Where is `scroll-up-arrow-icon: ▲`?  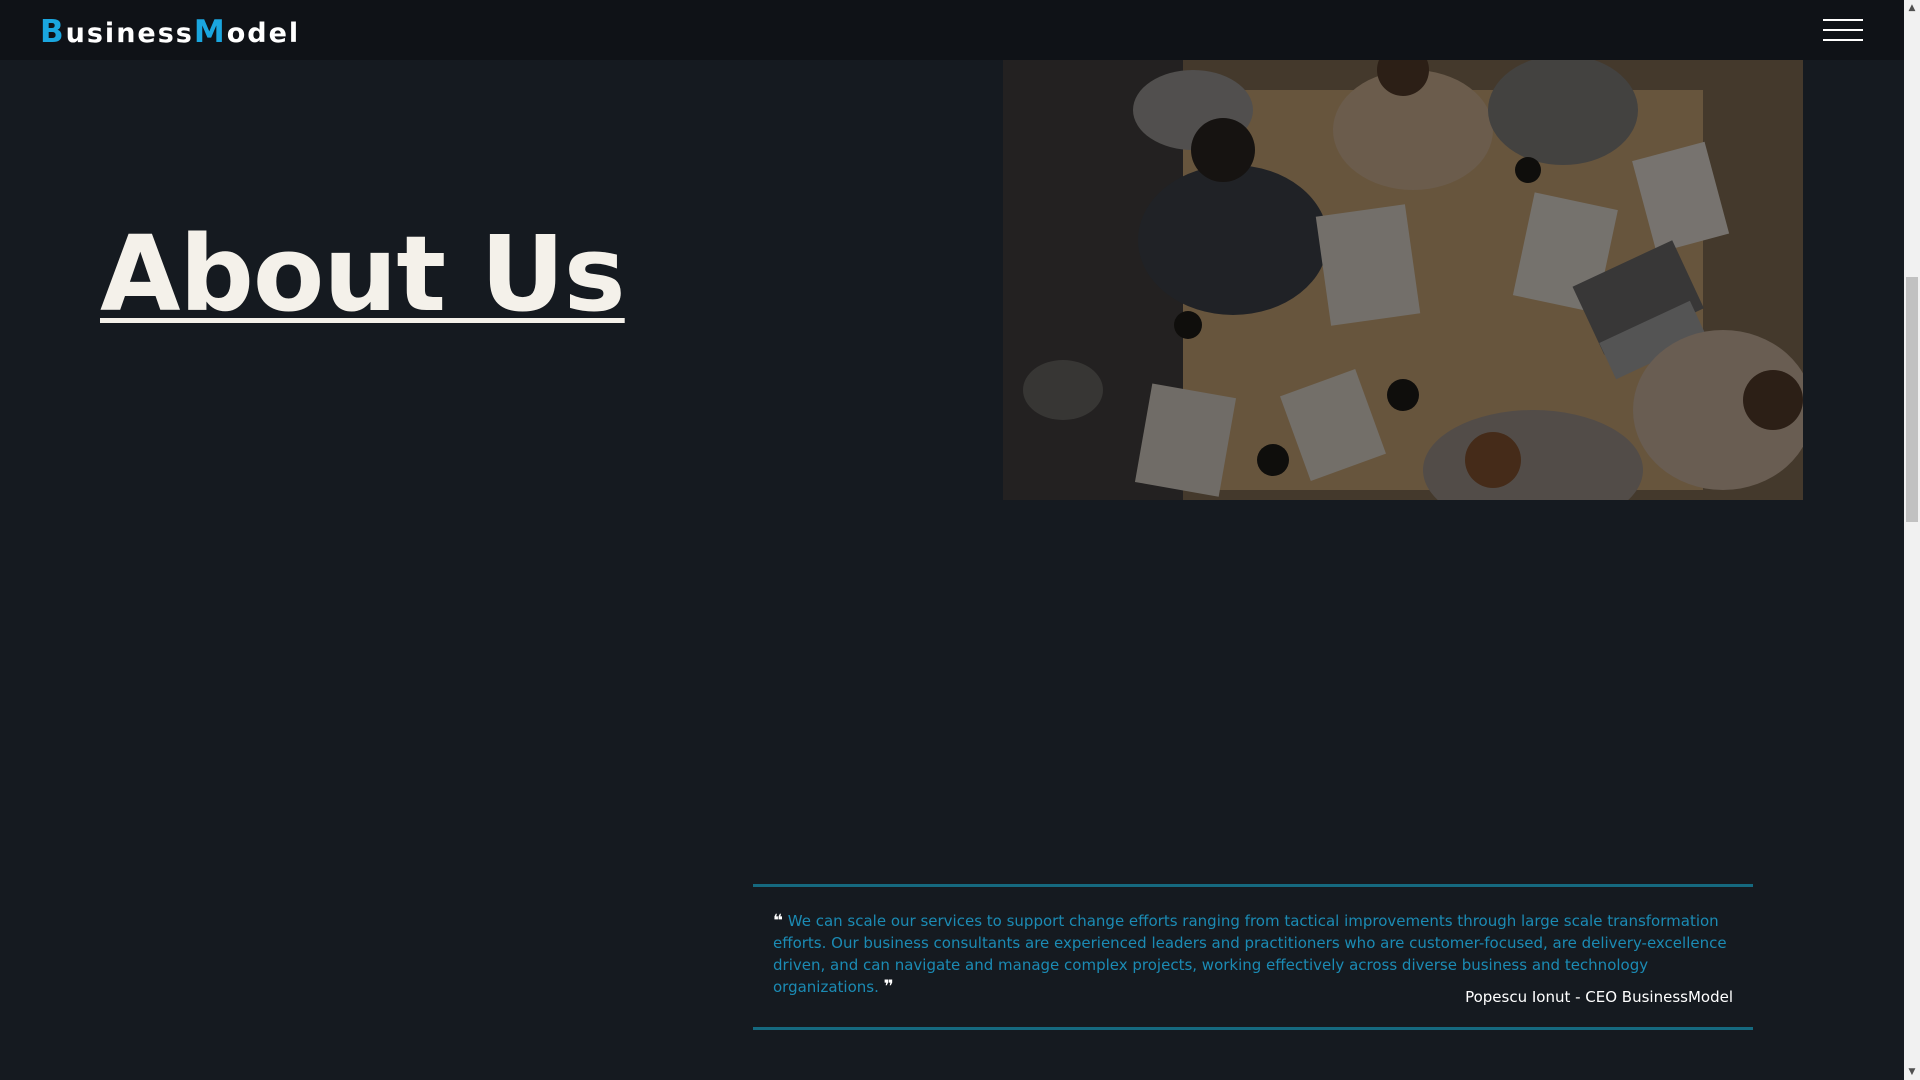 scroll-up-arrow-icon: ▲ is located at coordinates (1912, 8).